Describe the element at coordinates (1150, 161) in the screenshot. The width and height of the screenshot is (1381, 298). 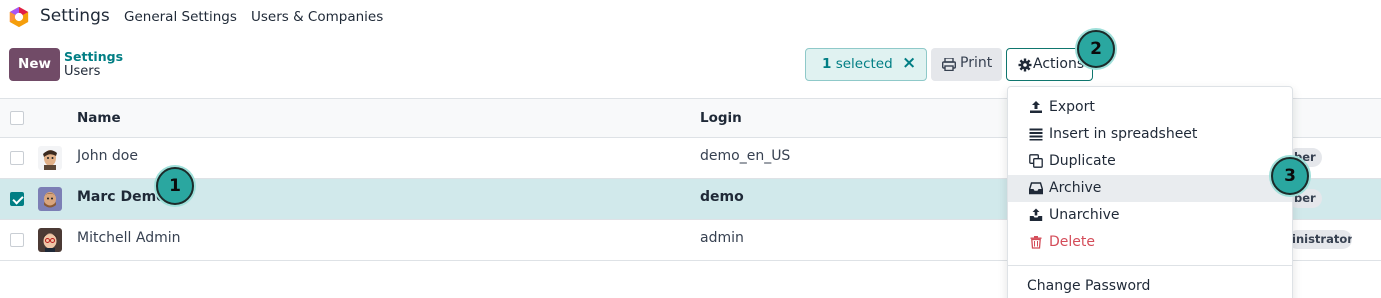
I see `menu-item-duplicate: Duplicate` at that location.